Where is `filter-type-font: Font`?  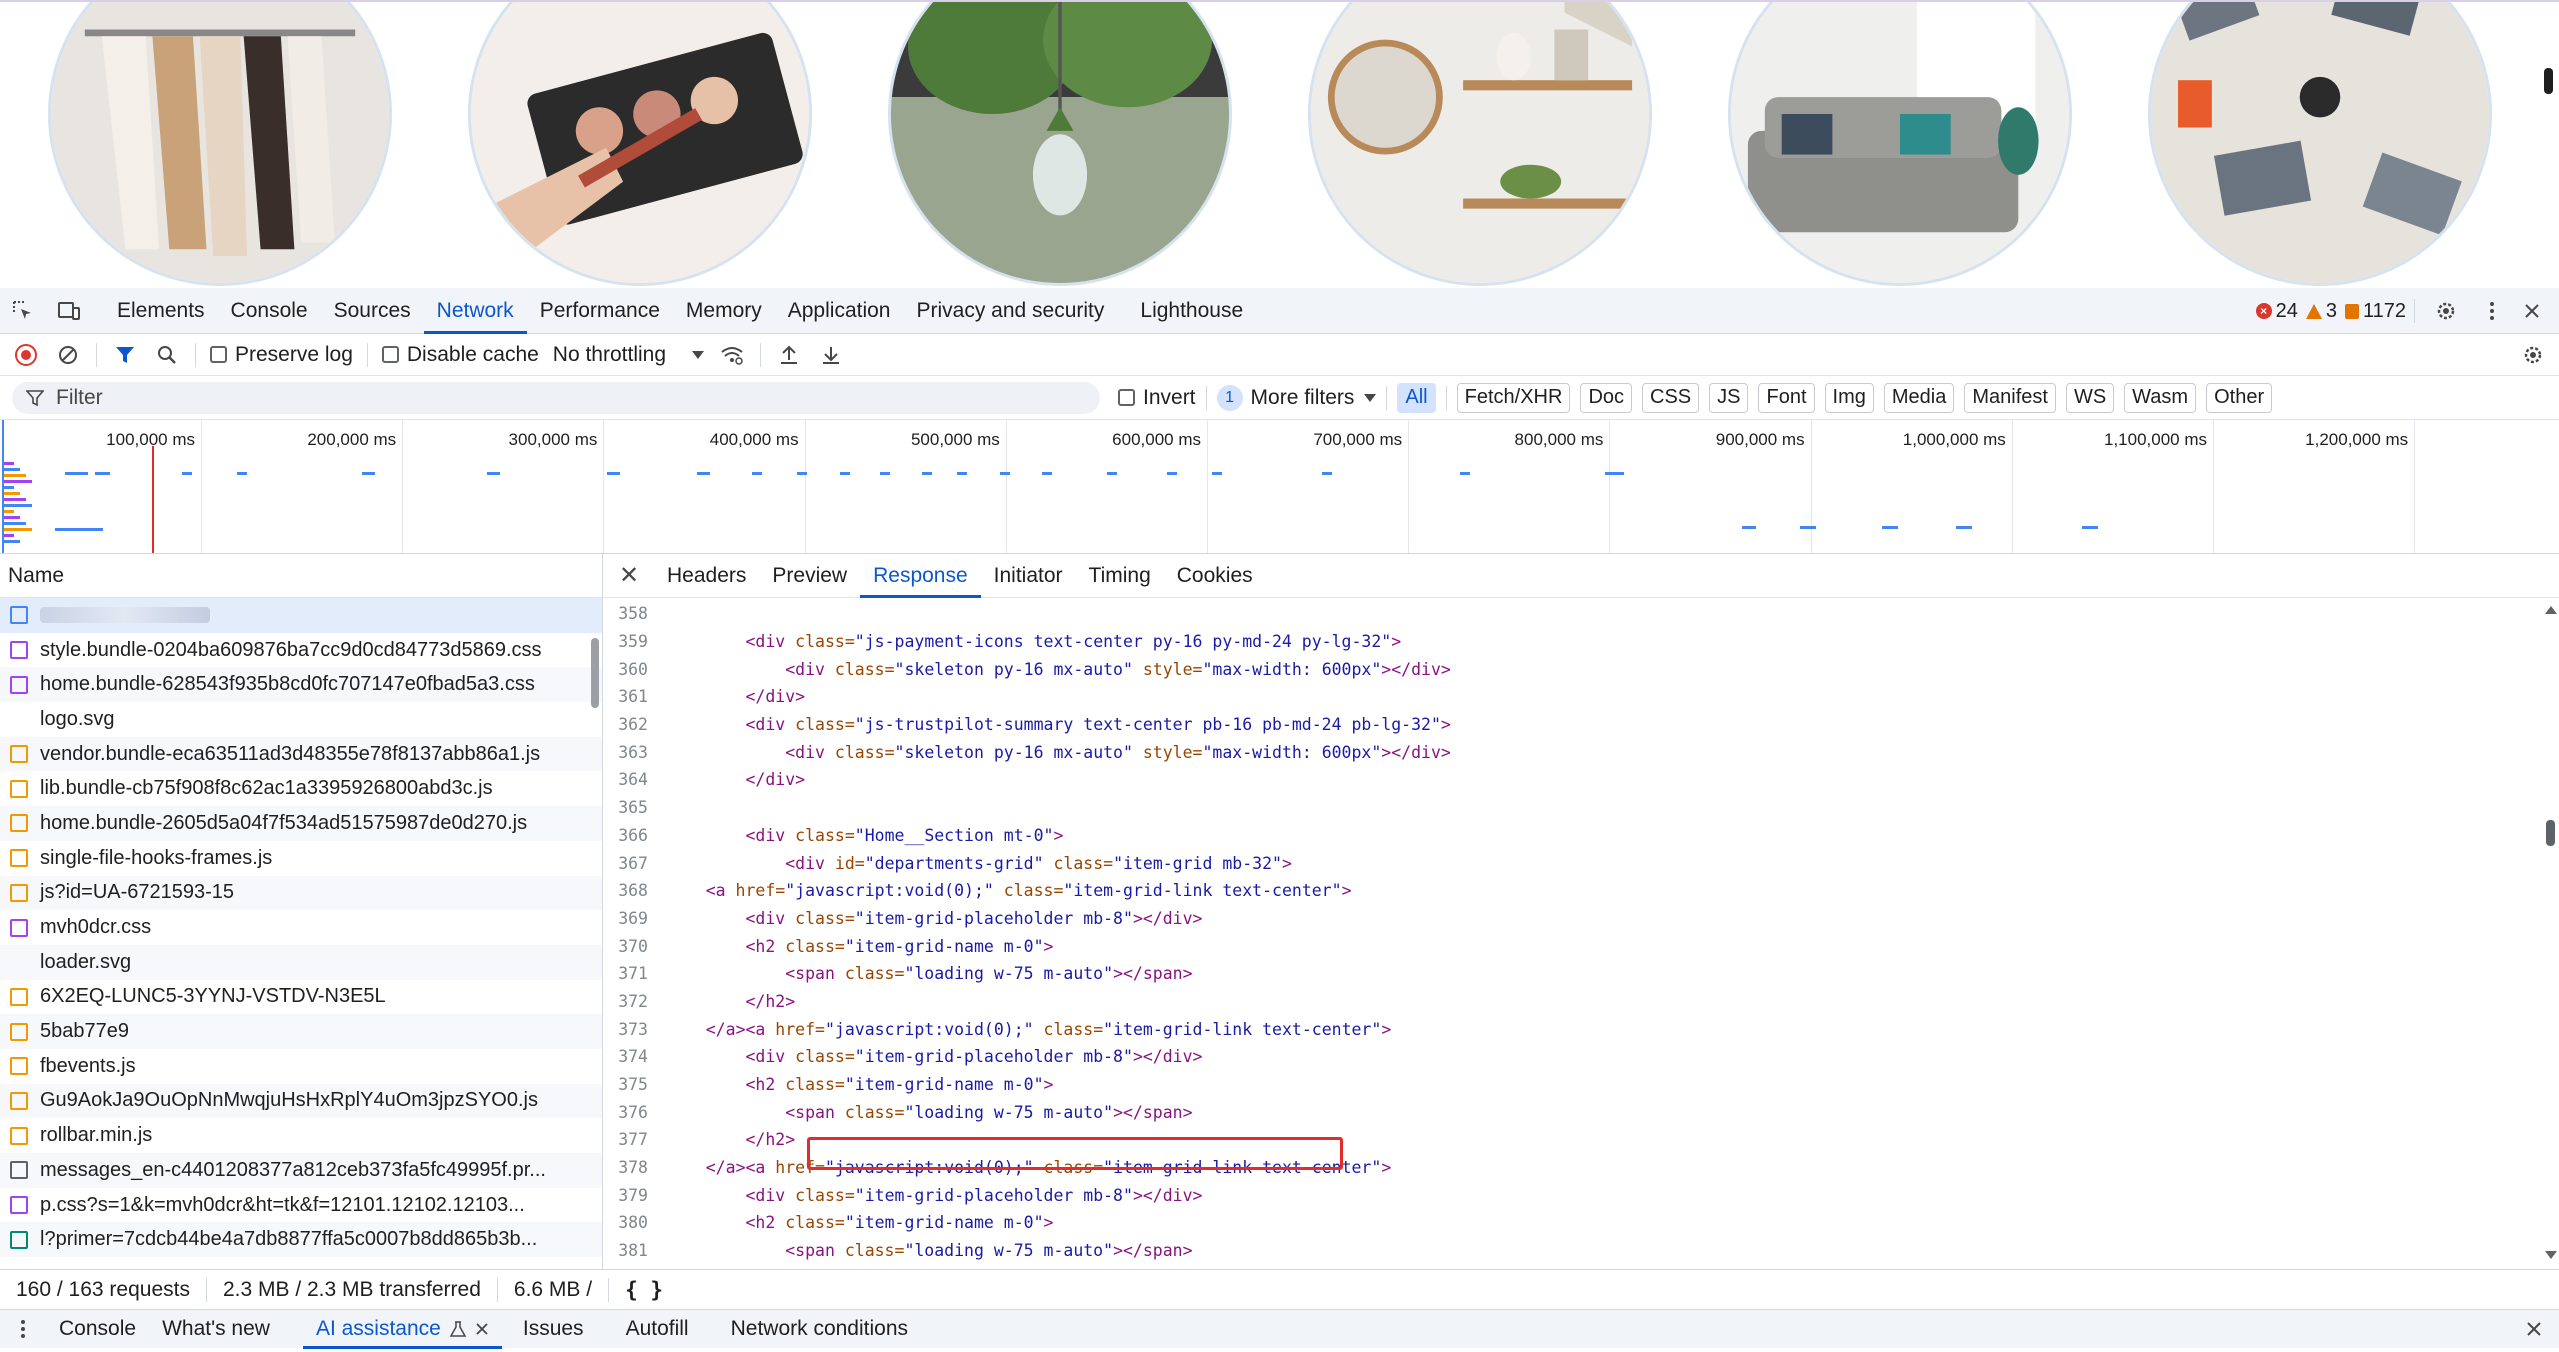 filter-type-font: Font is located at coordinates (1786, 397).